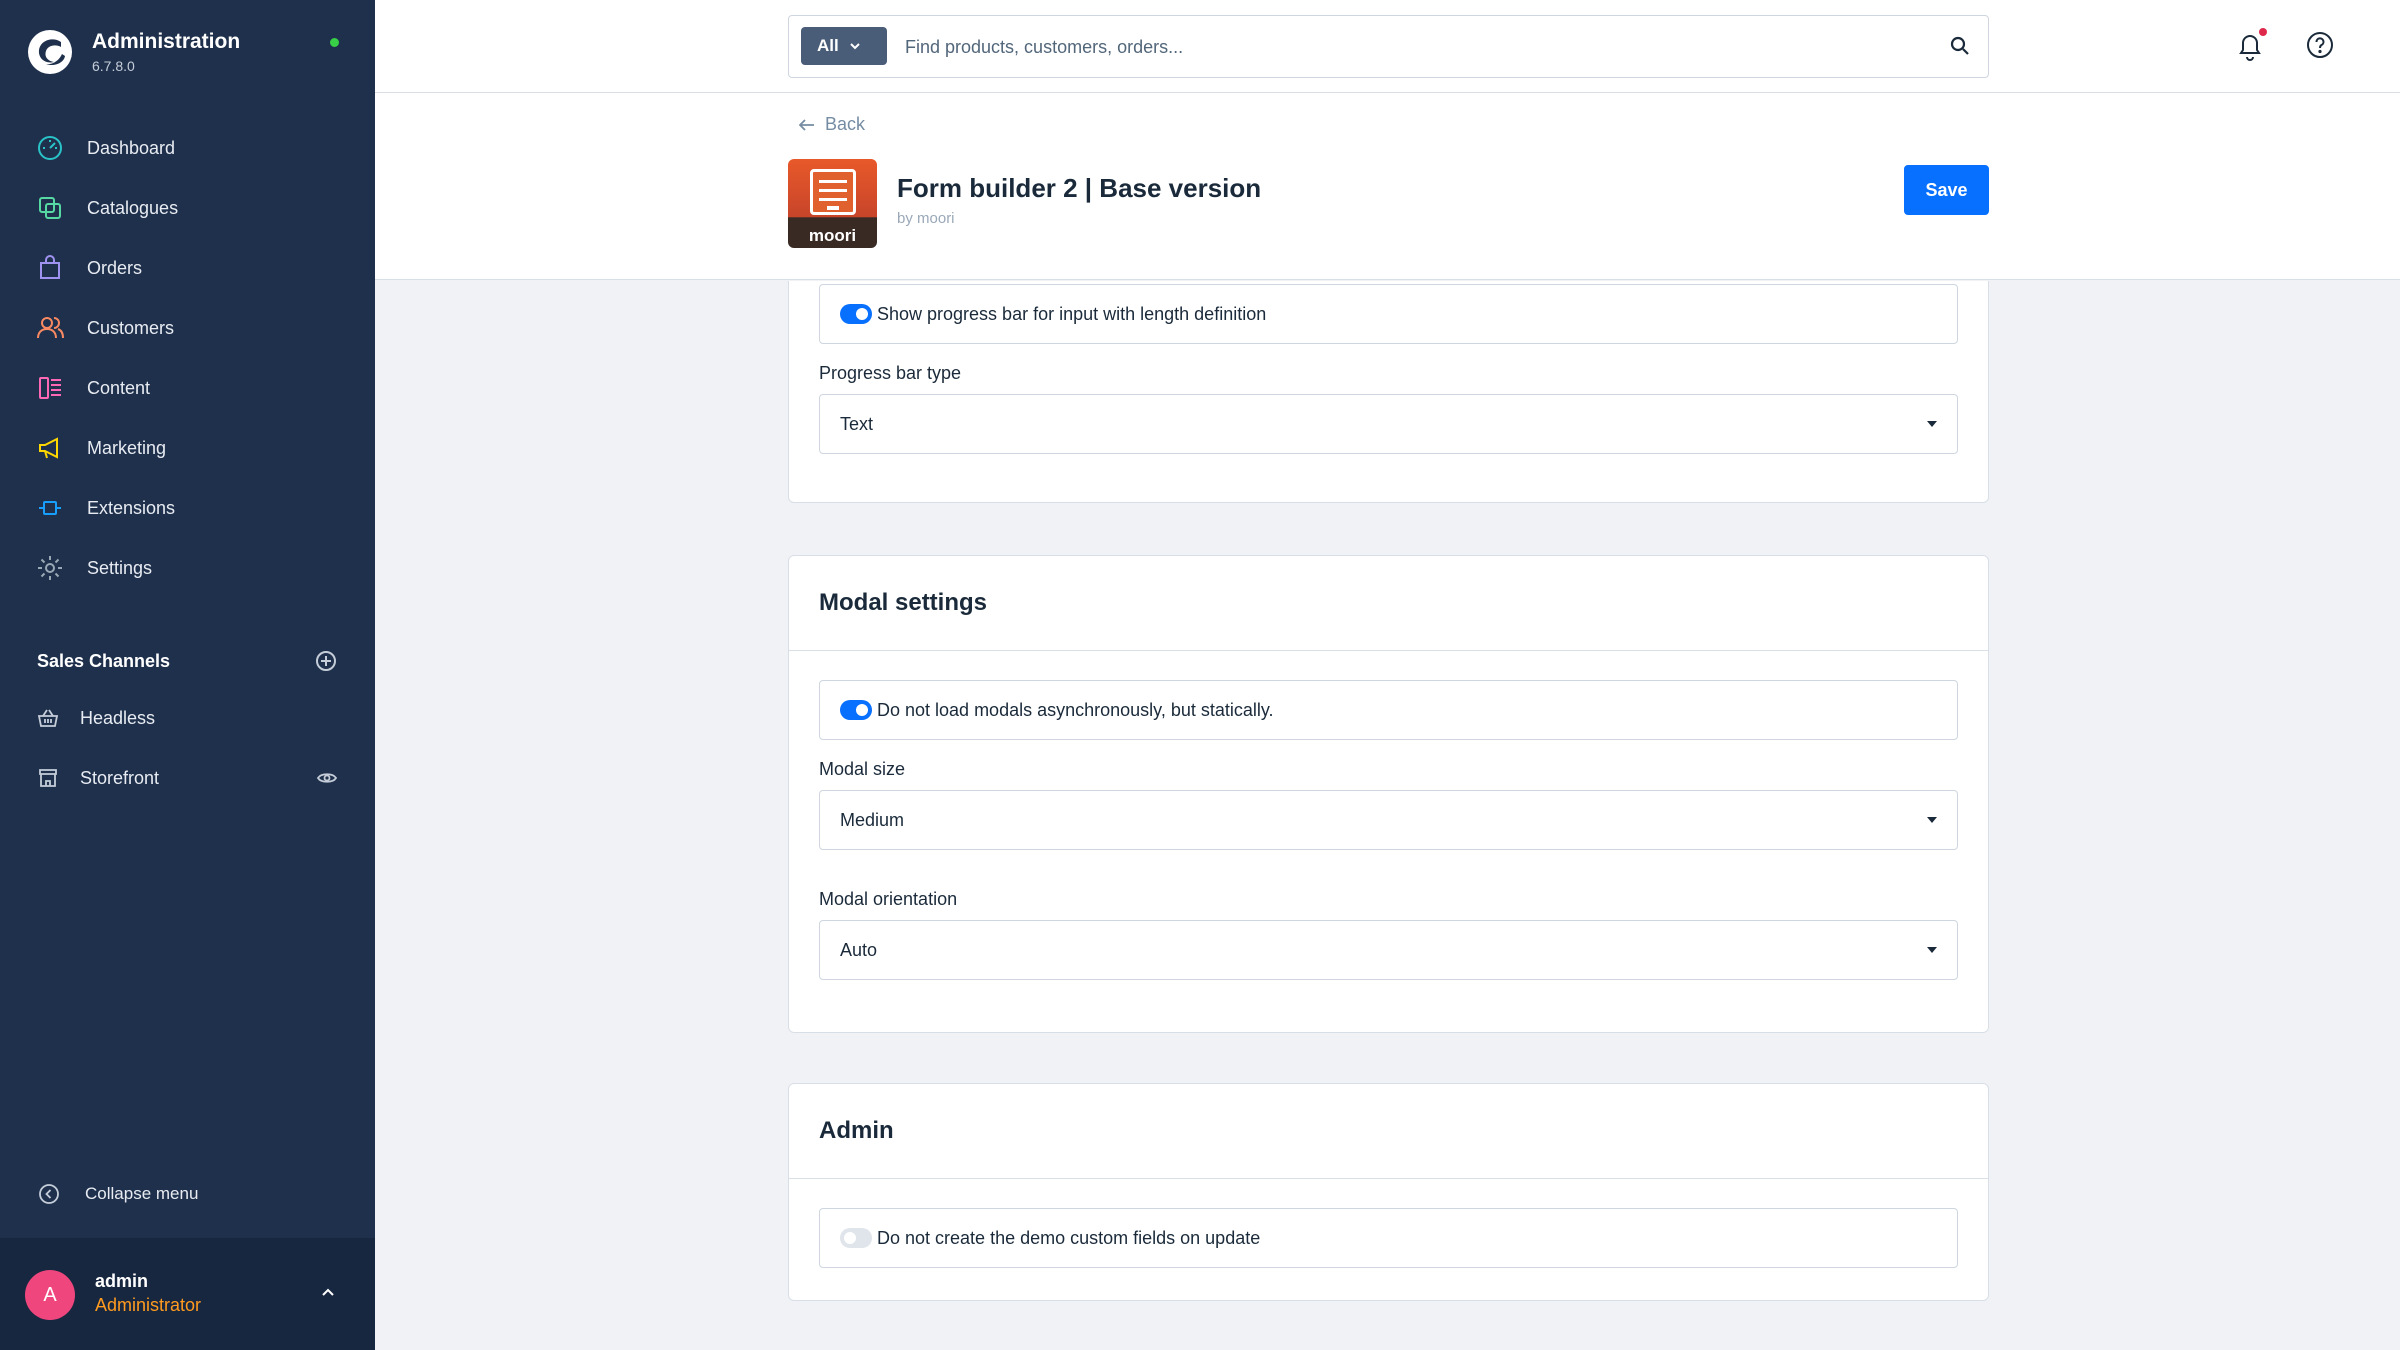  Describe the element at coordinates (187, 148) in the screenshot. I see `nav-item-dashboard: Dashboard` at that location.